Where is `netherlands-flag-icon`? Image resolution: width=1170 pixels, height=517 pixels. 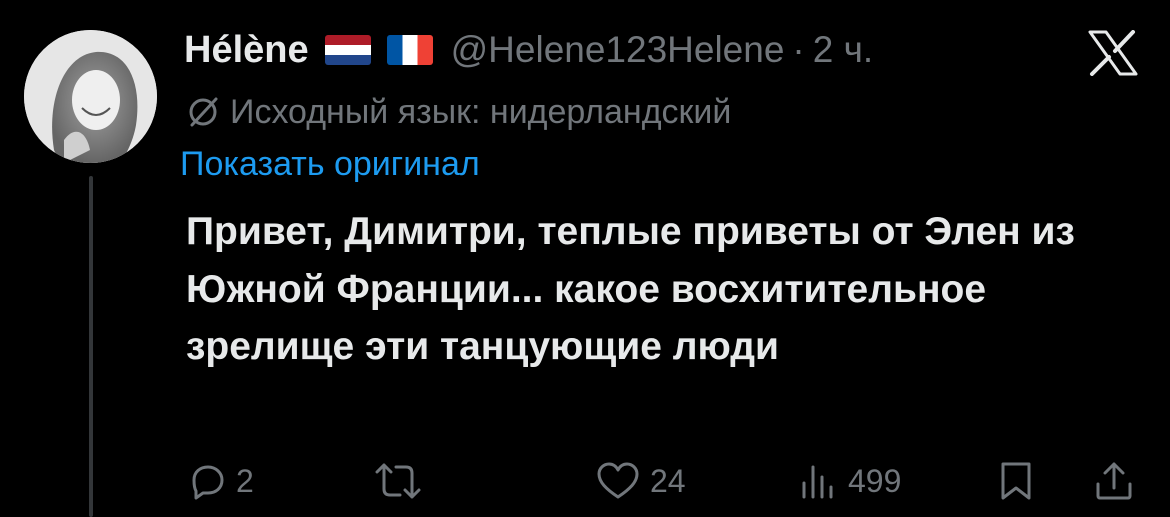
netherlands-flag-icon is located at coordinates (347, 50).